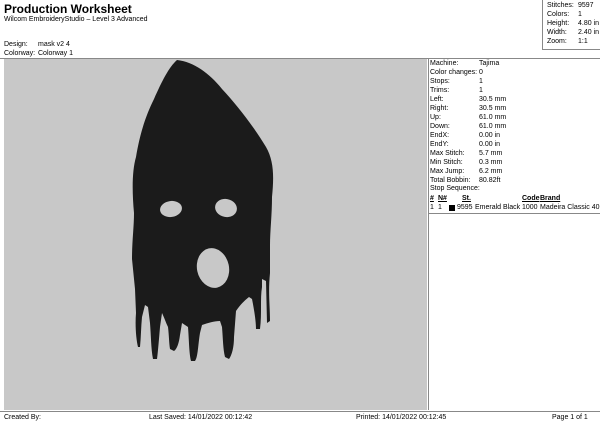  I want to click on col-number: #, so click(432, 198).